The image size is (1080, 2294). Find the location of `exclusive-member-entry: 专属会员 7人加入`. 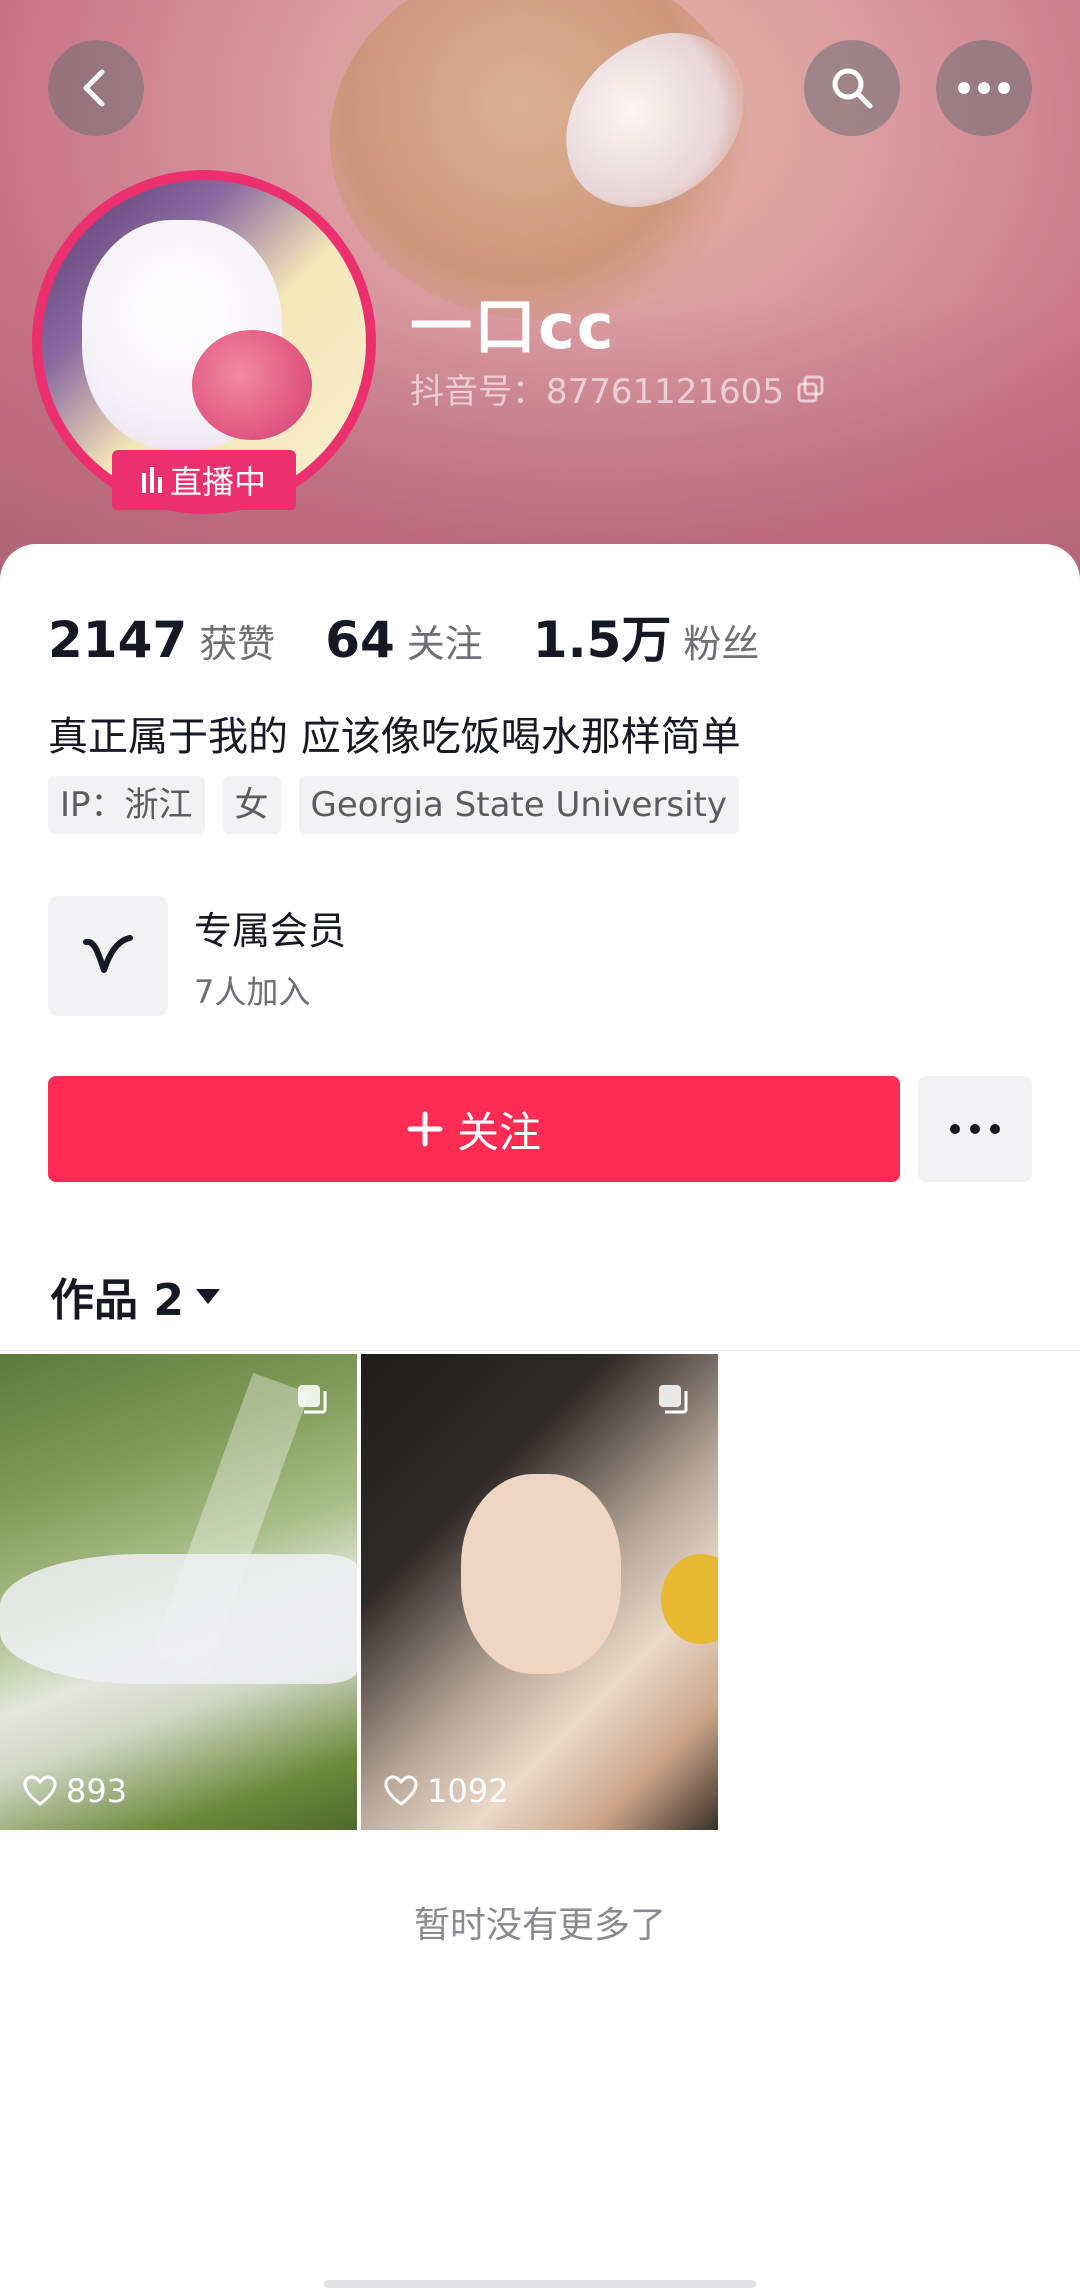

exclusive-member-entry: 专属会员 7人加入 is located at coordinates (197, 956).